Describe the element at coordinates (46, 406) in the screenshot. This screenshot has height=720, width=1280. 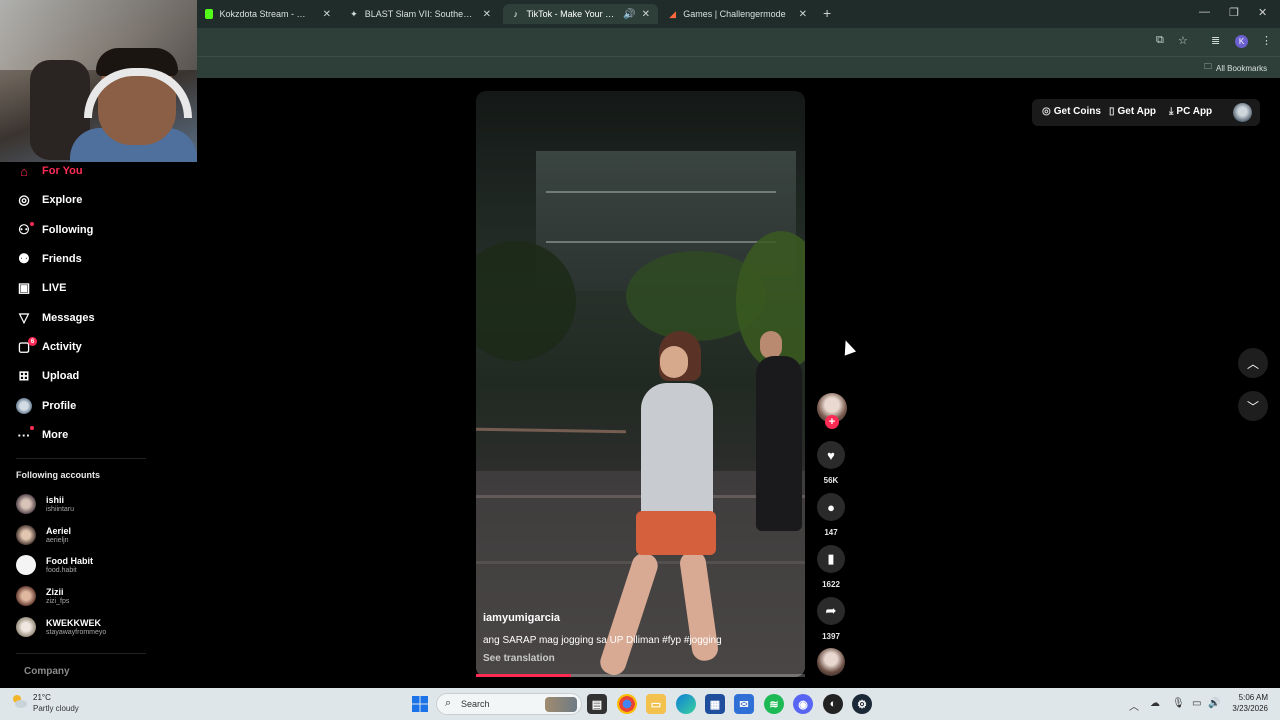
I see `sidebar-item-profile: Profile` at that location.